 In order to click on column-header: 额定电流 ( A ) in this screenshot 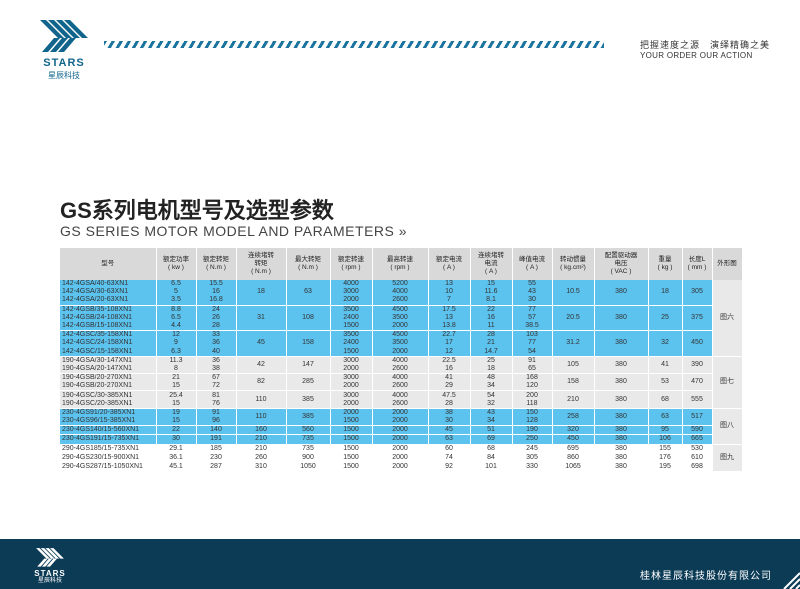, I will do `click(449, 264)`.